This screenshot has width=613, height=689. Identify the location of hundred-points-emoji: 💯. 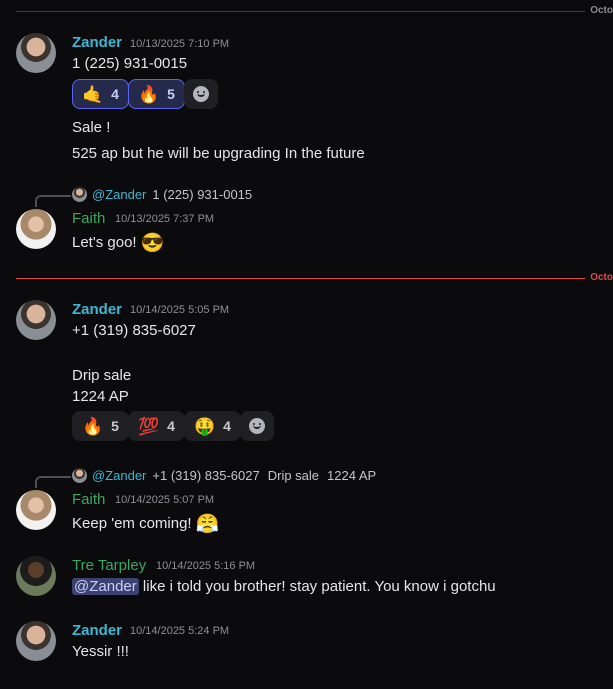
(149, 426).